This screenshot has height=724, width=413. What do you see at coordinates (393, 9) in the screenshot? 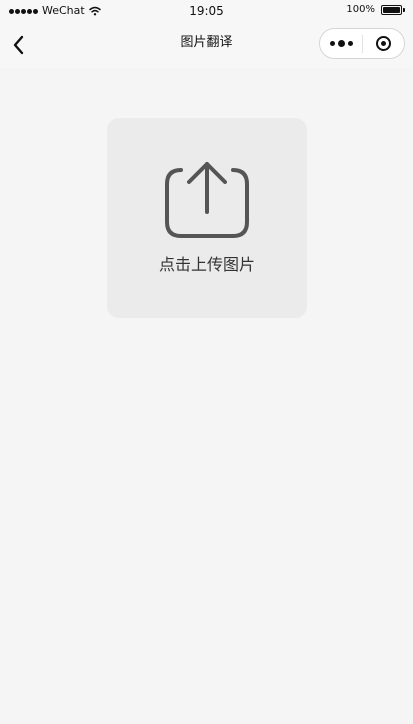
I see `battery-icon` at bounding box center [393, 9].